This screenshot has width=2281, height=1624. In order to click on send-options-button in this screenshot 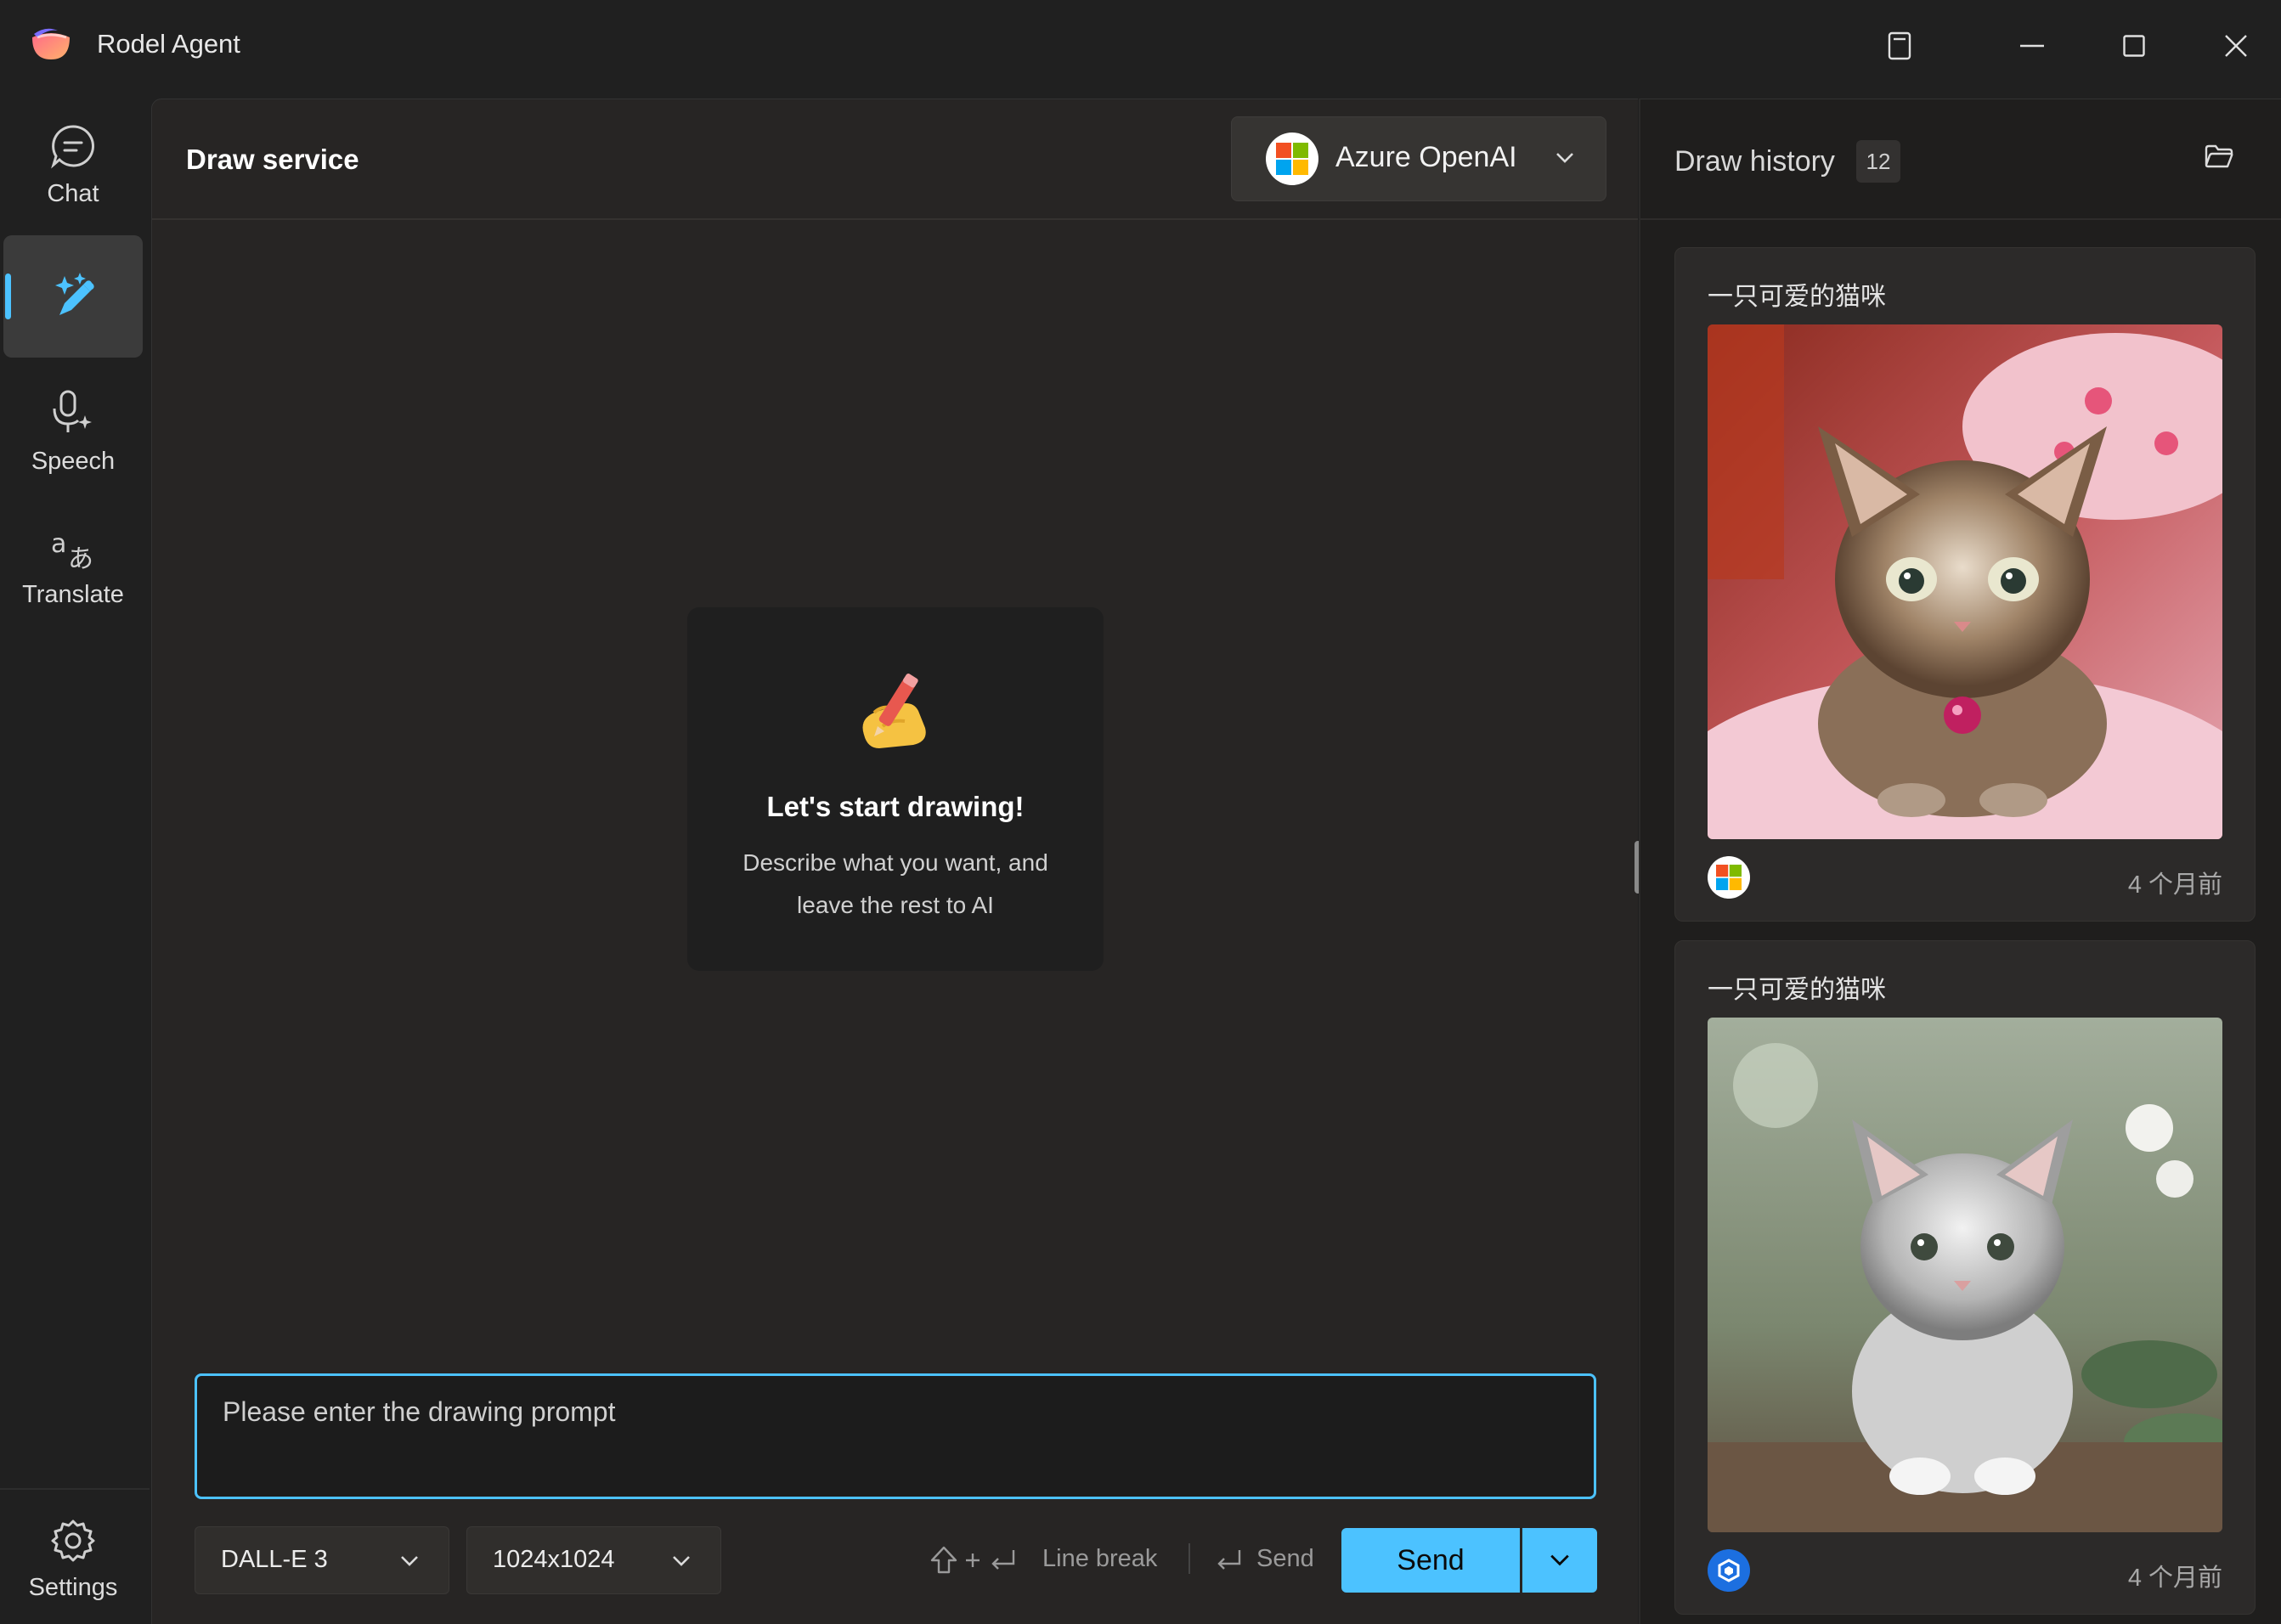, I will do `click(1560, 1560)`.